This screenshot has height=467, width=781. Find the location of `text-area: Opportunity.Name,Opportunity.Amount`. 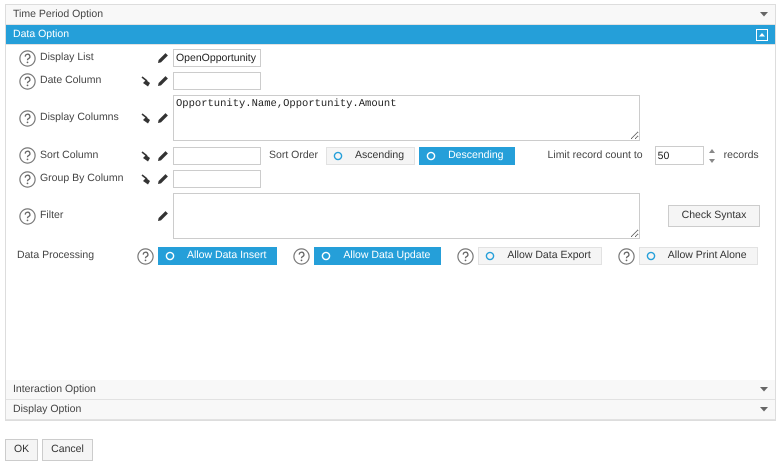

text-area: Opportunity.Name,Opportunity.Amount is located at coordinates (406, 118).